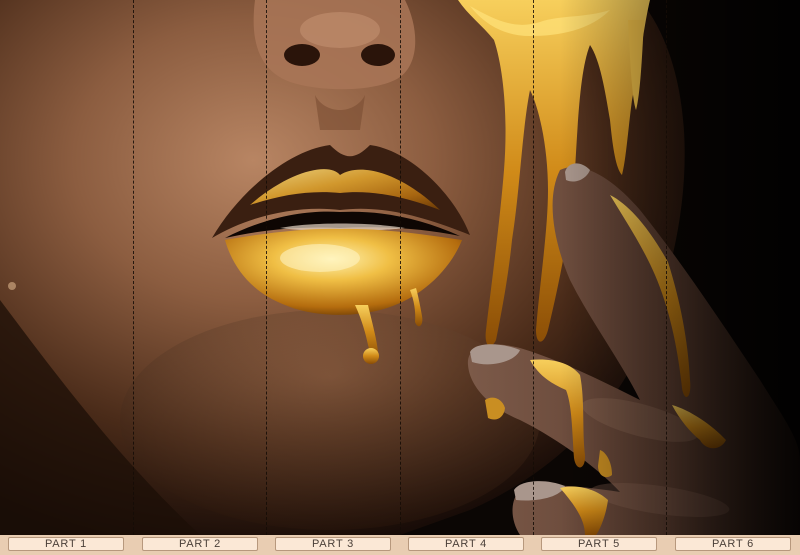 This screenshot has width=800, height=555. What do you see at coordinates (200, 544) in the screenshot?
I see `part-label-2: PART 2` at bounding box center [200, 544].